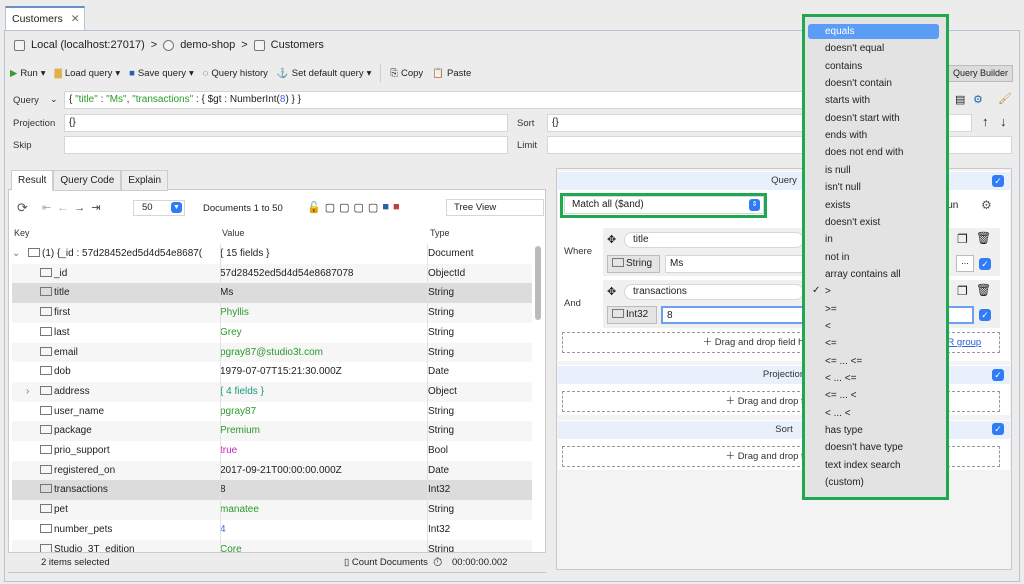 The image size is (1024, 584). Describe the element at coordinates (998, 429) in the screenshot. I see `sort-enabled-checkbox: ✓` at that location.